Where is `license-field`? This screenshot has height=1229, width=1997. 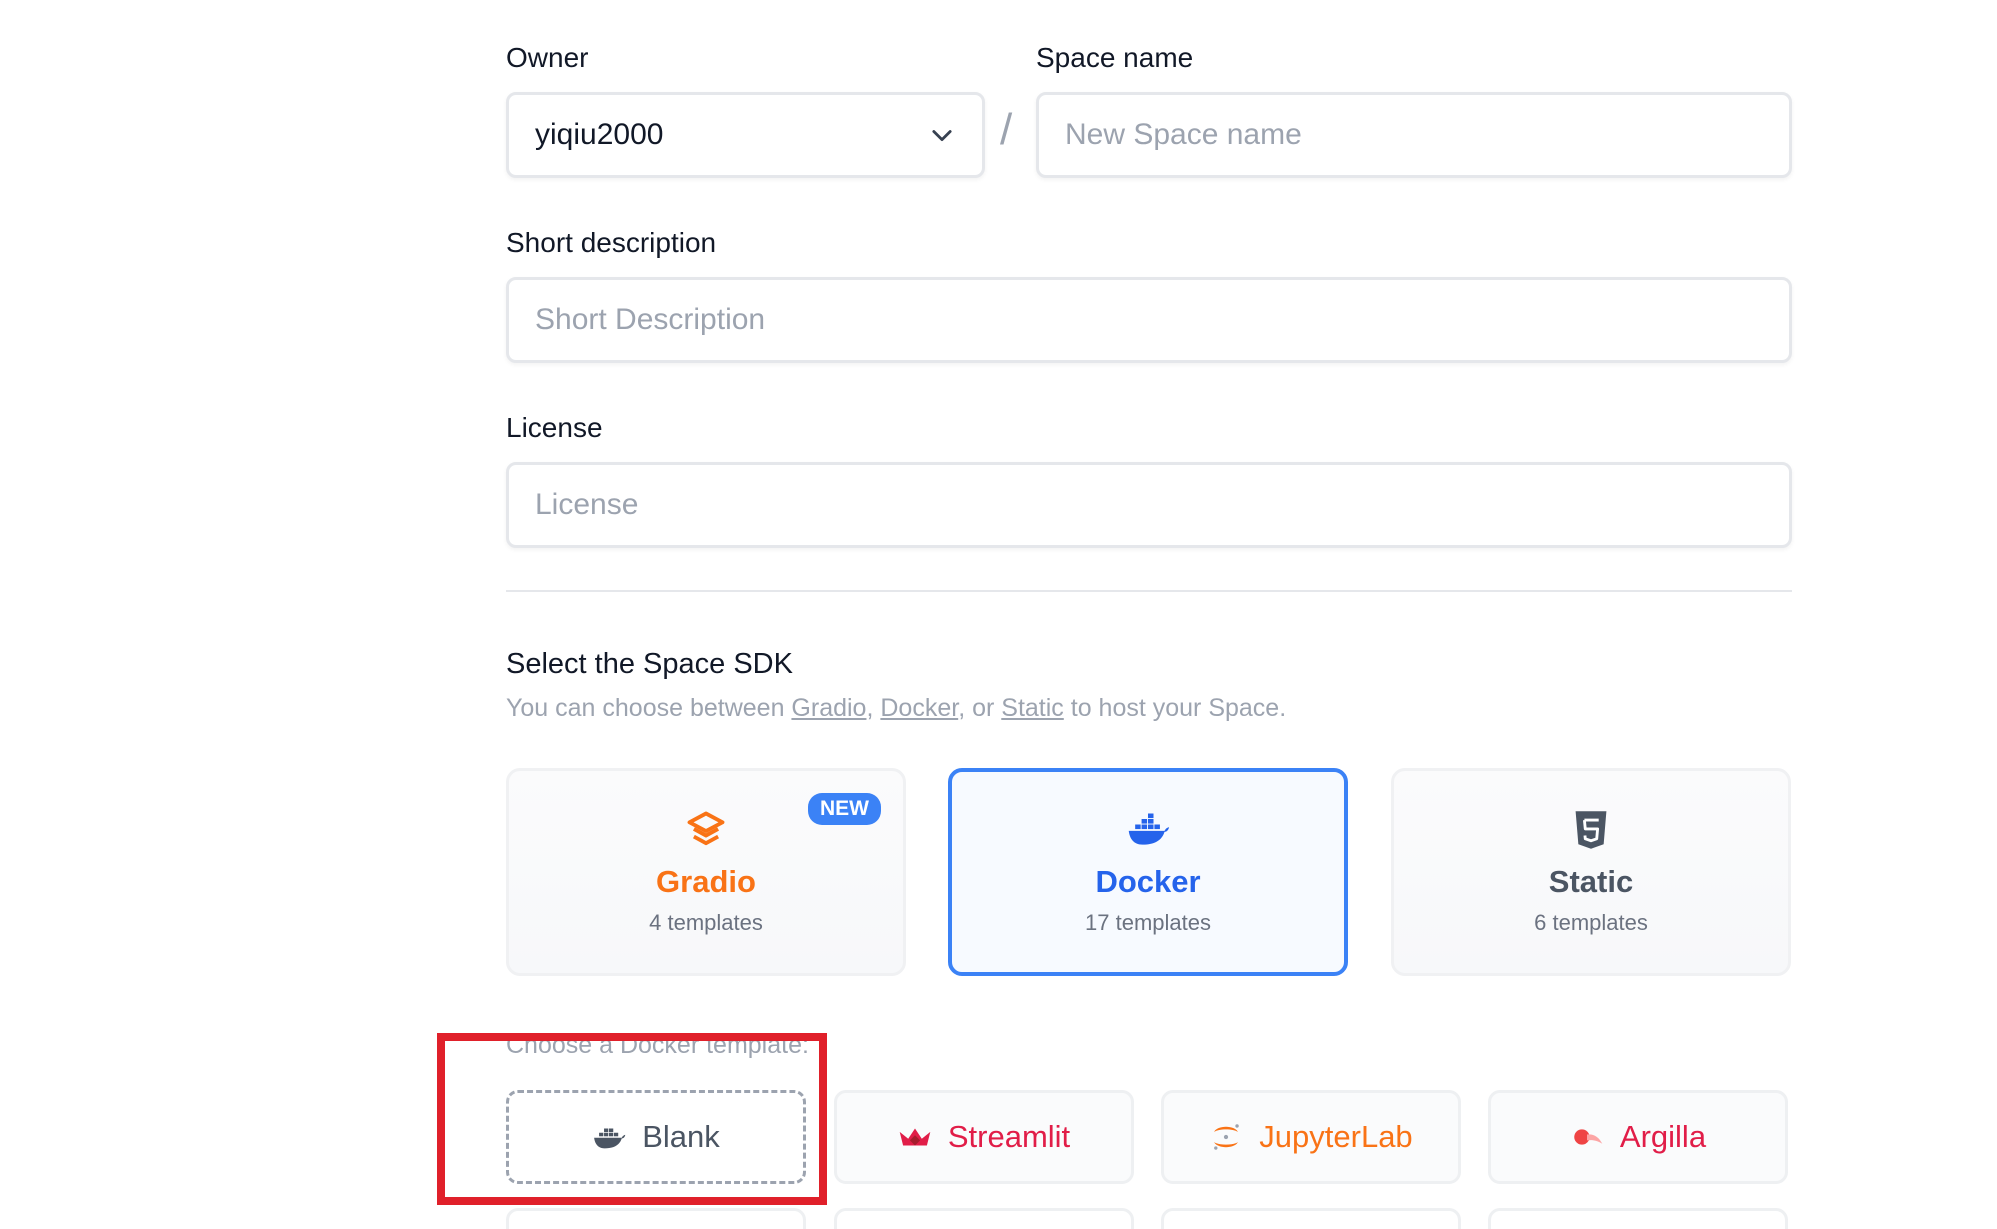
license-field is located at coordinates (1149, 505).